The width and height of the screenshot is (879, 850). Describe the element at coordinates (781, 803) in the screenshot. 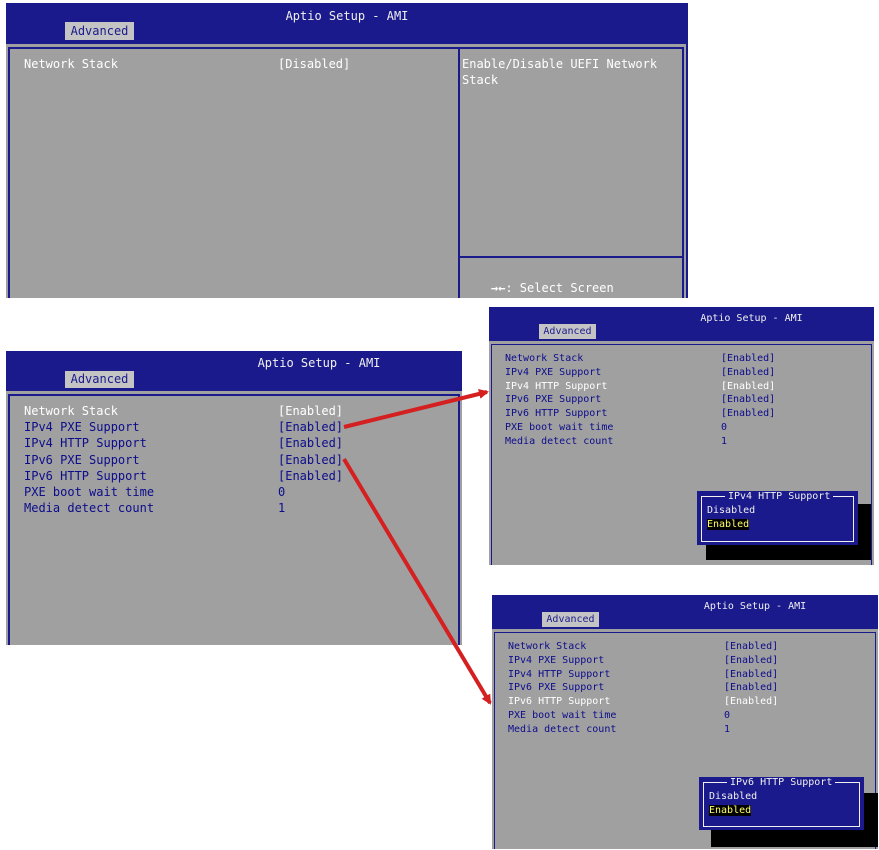

I see `popup-ipv6-http-support: IPv6 HTTP Support Disabled Enabled` at that location.